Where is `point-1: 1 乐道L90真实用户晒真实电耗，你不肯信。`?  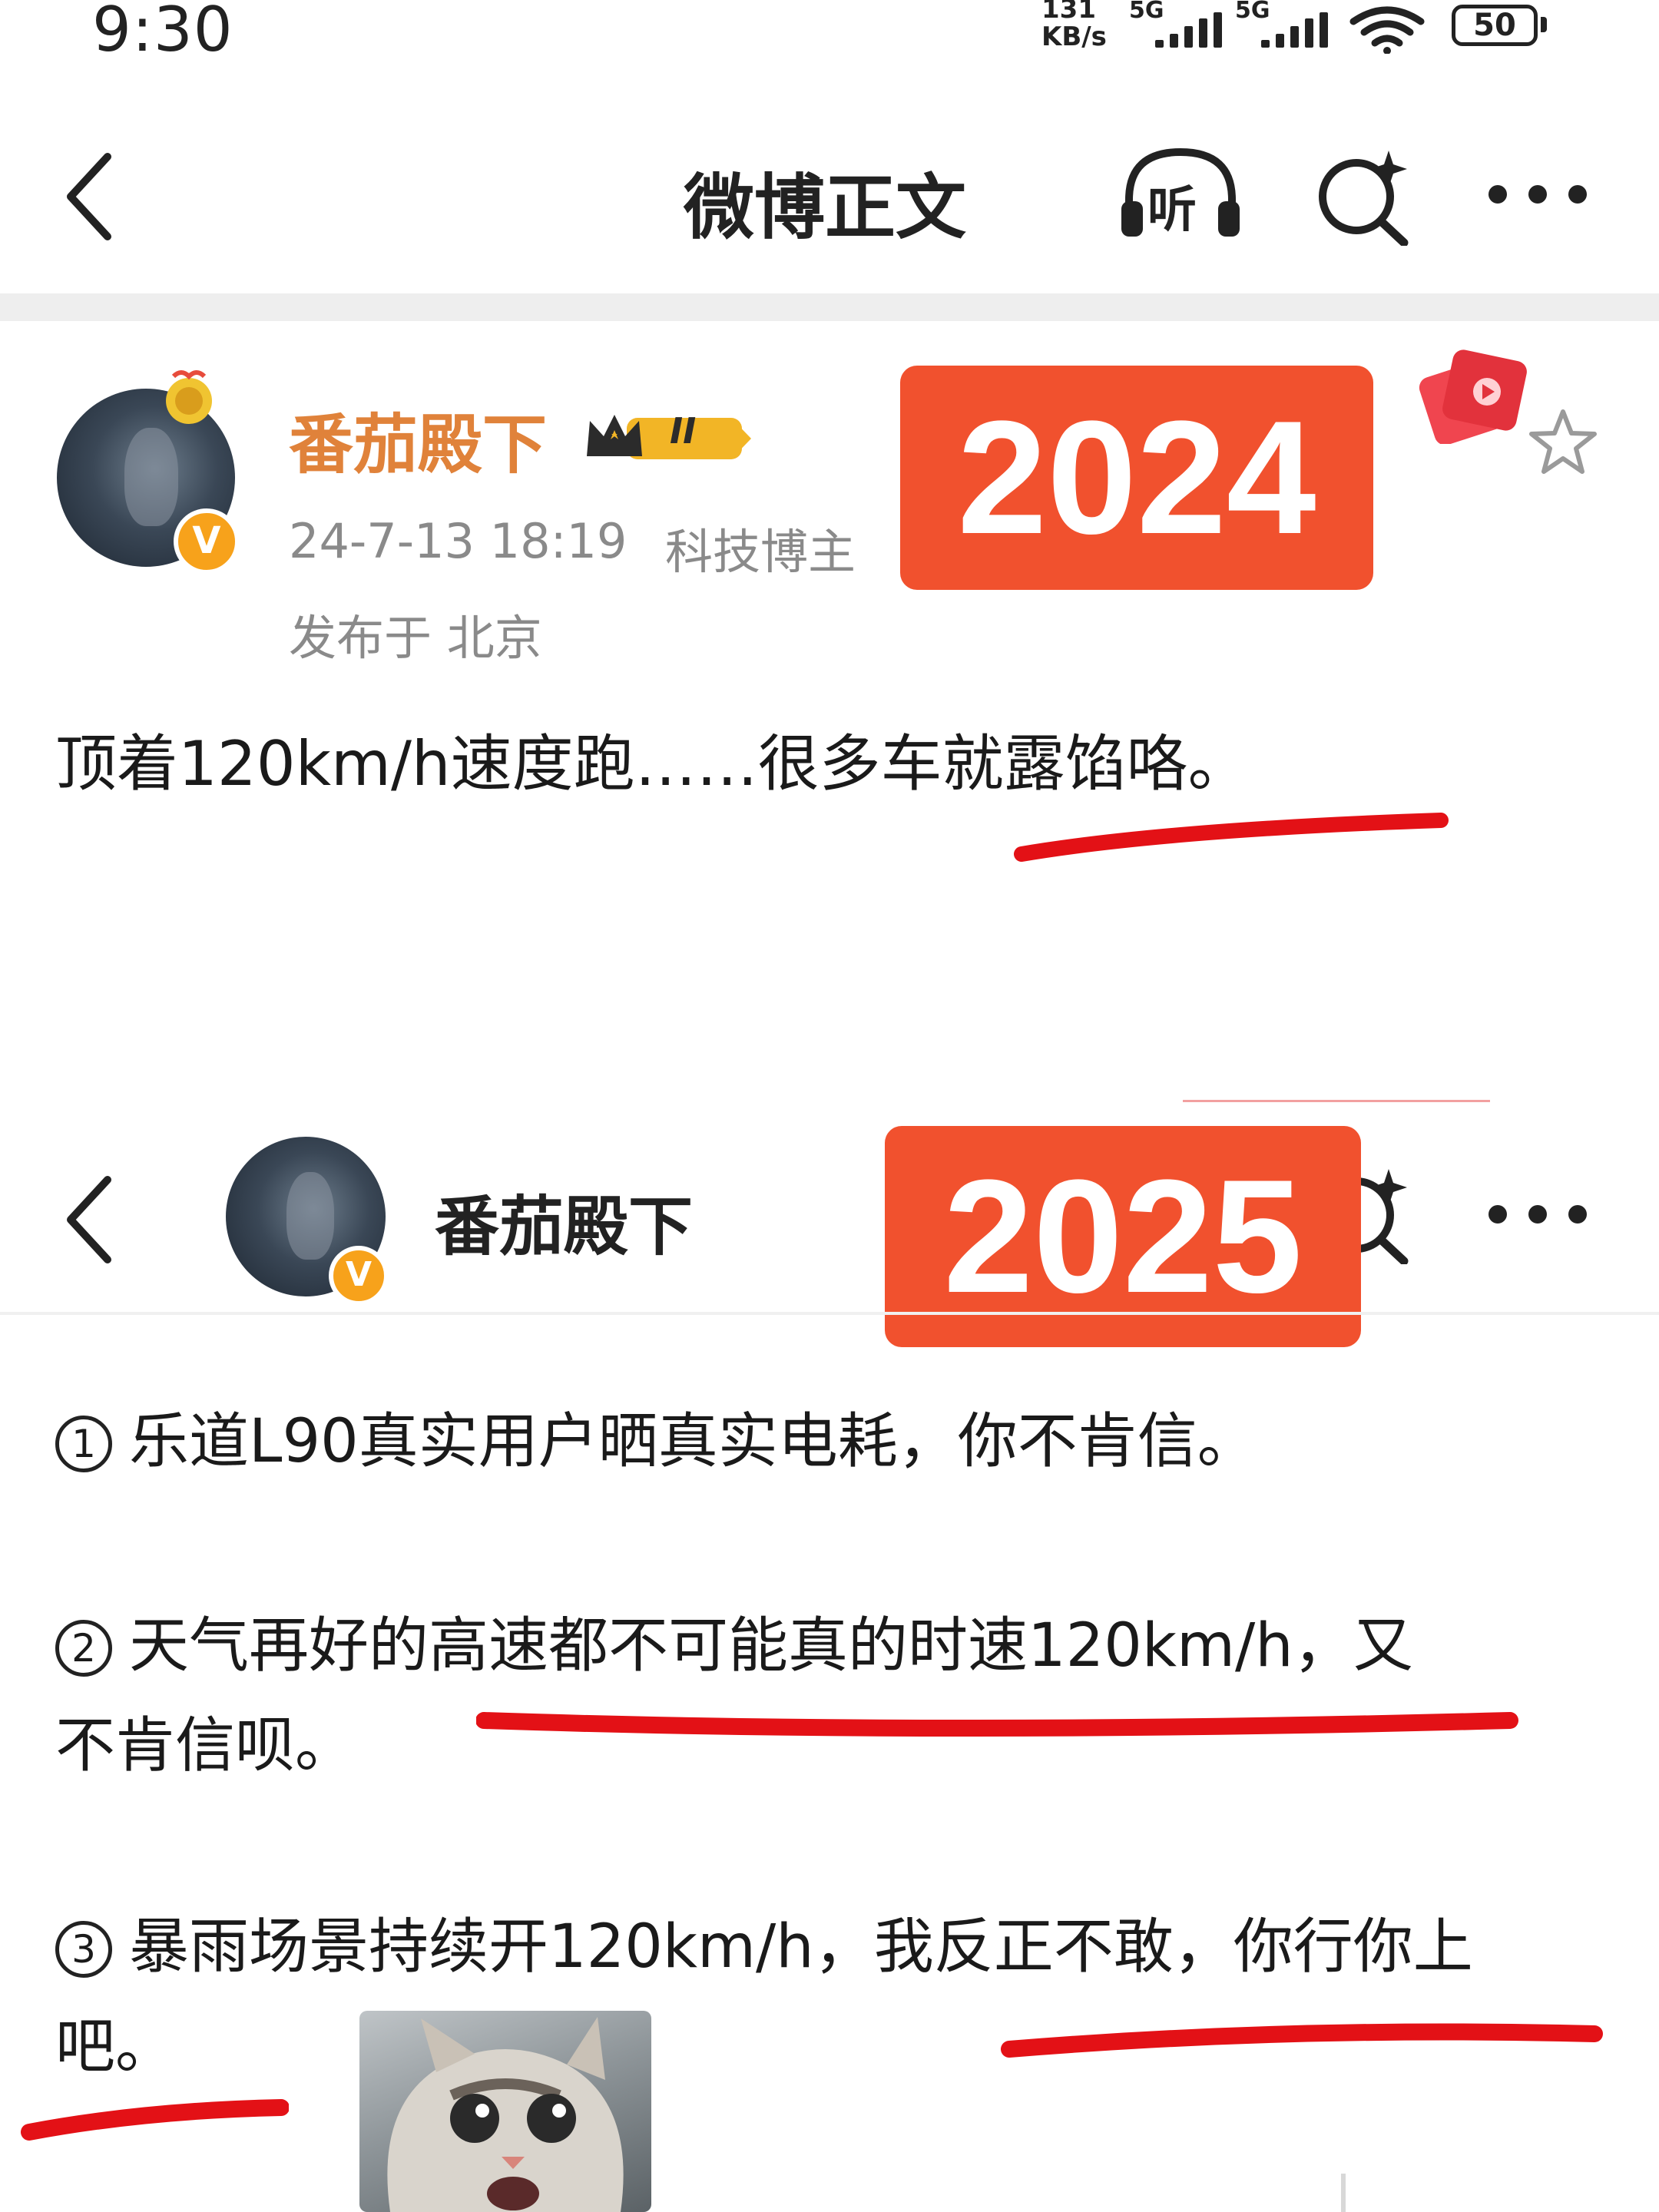
point-1: 1 乐道L90真实用户晒真实电耗，你不肯信。 is located at coordinates (656, 1442).